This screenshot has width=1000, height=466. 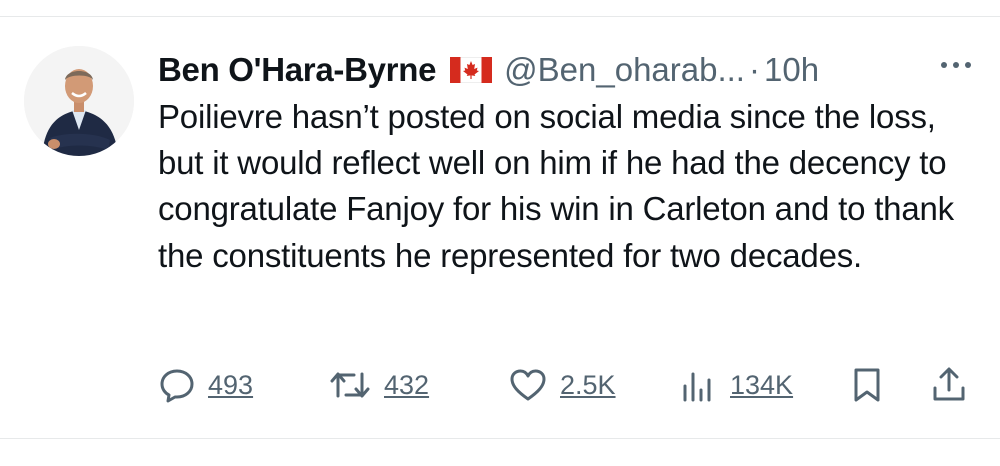 I want to click on share-button, so click(x=949, y=385).